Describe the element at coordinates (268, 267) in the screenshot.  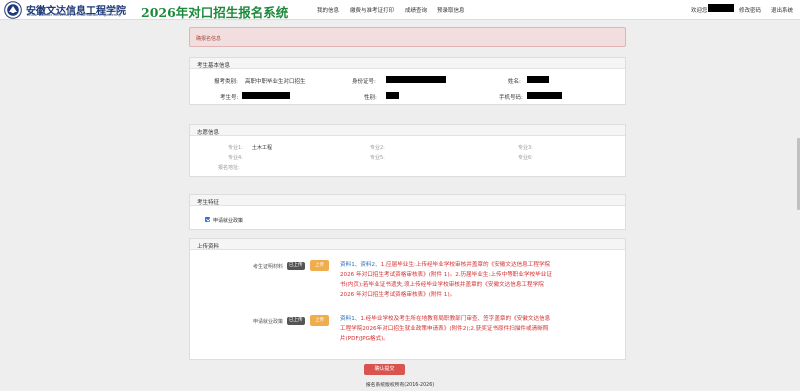
I see `upload-item-1-label: 考生证明材料` at that location.